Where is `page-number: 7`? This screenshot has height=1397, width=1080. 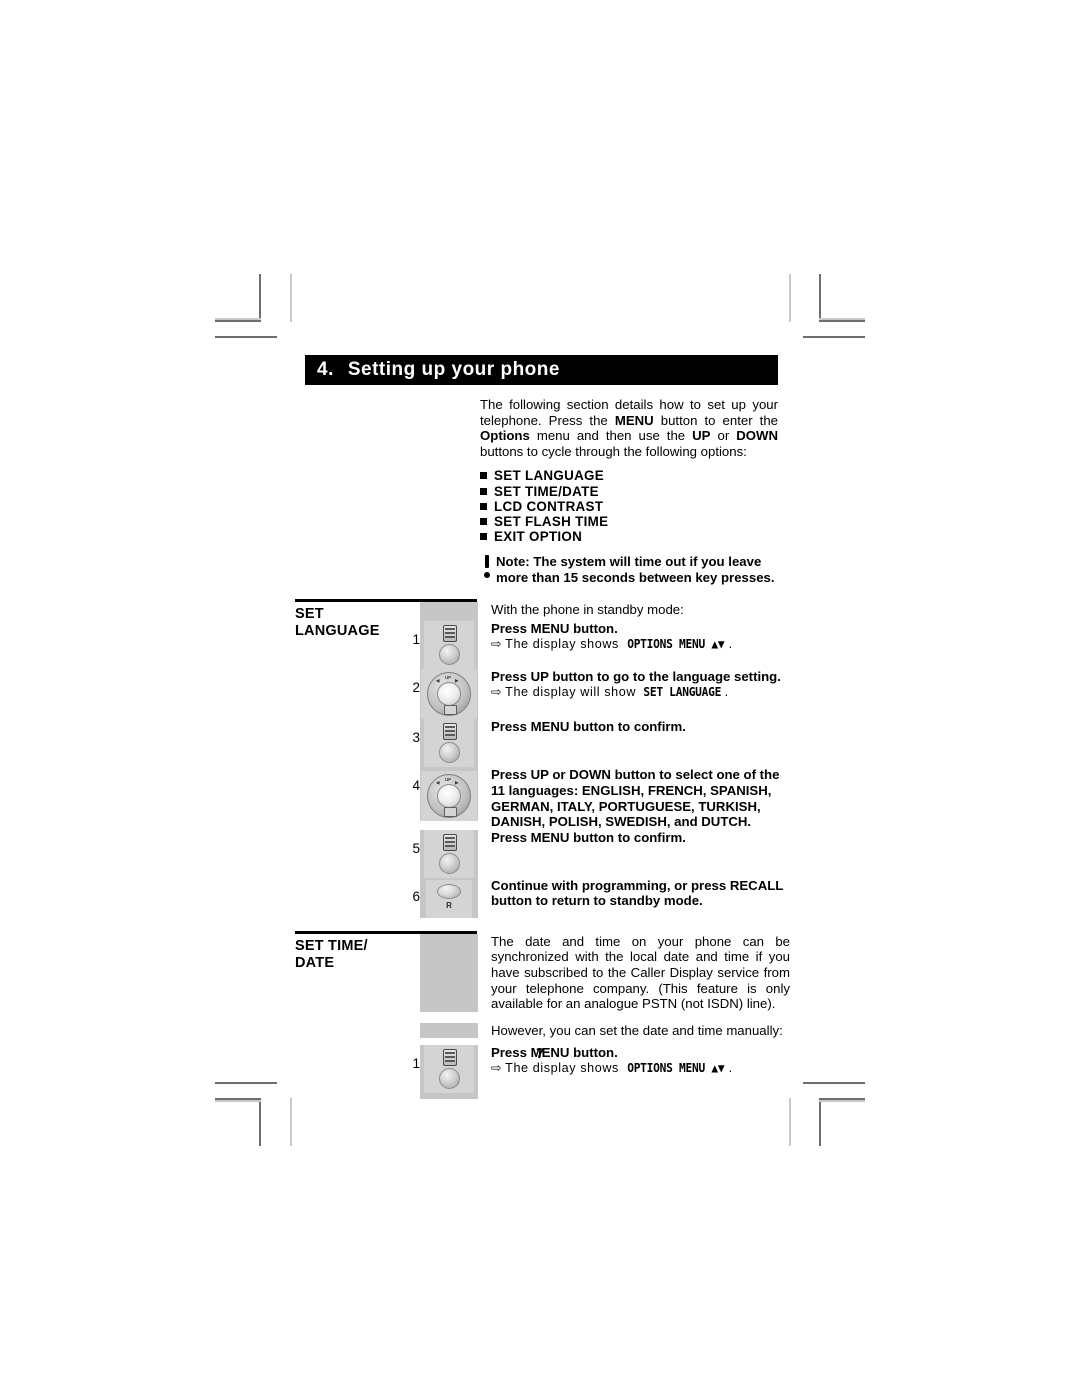
page-number: 7 is located at coordinates (540, 1053).